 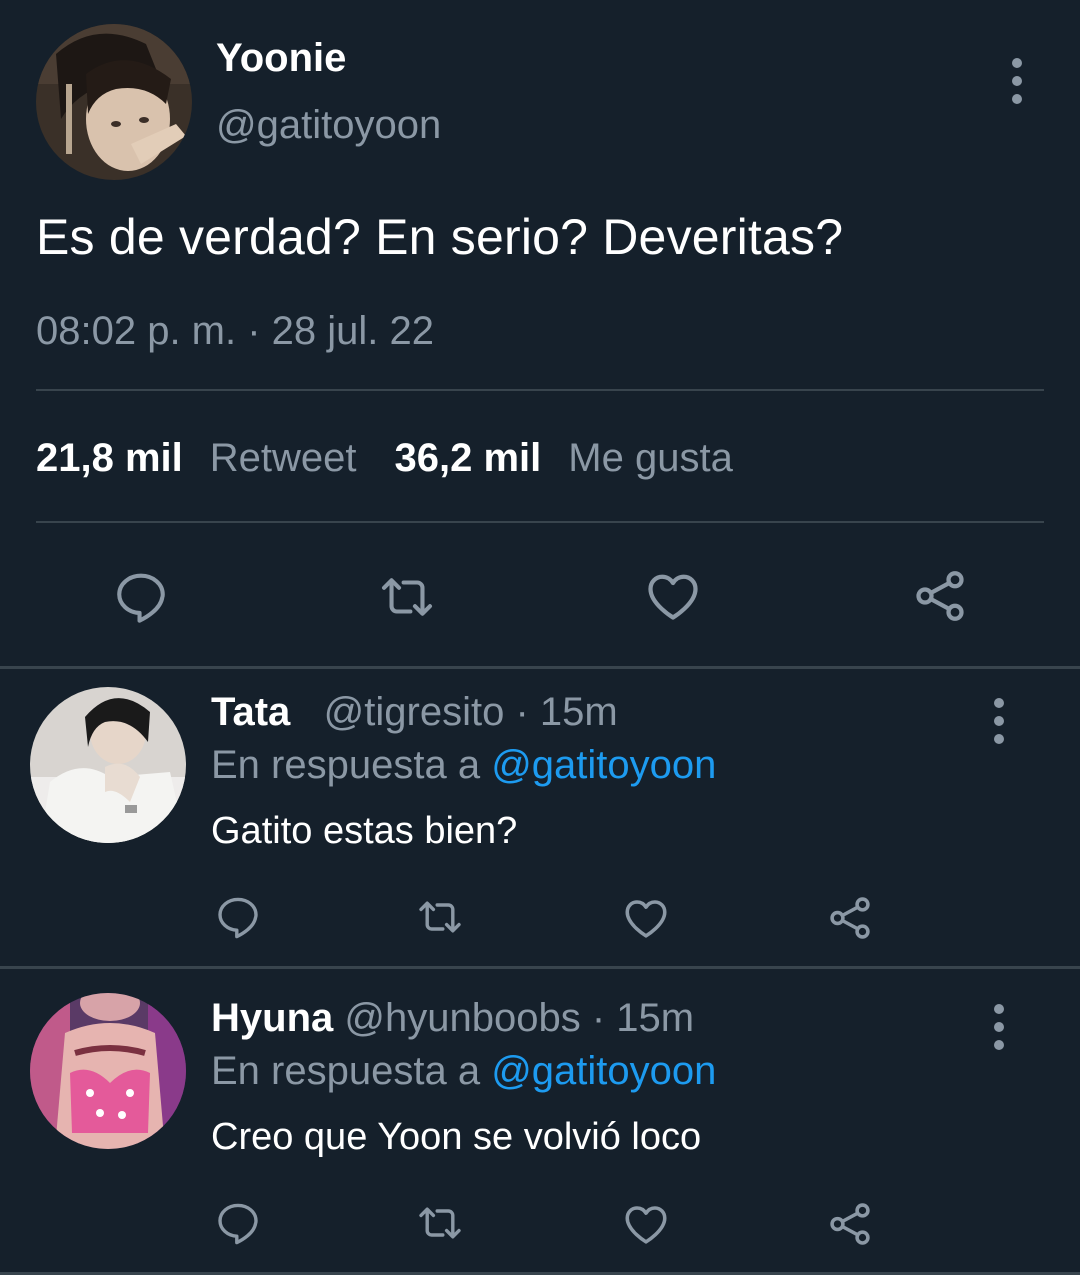 What do you see at coordinates (650, 458) in the screenshot?
I see `likes-label: Me gusta` at bounding box center [650, 458].